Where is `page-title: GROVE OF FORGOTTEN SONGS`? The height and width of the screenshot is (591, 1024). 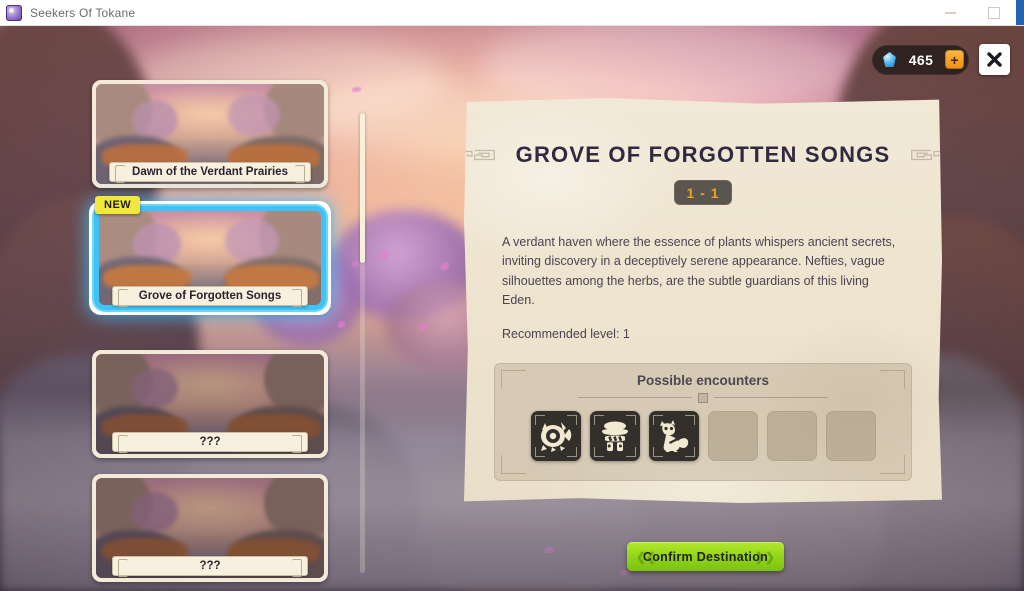 page-title: GROVE OF FORGOTTEN SONGS is located at coordinates (703, 154).